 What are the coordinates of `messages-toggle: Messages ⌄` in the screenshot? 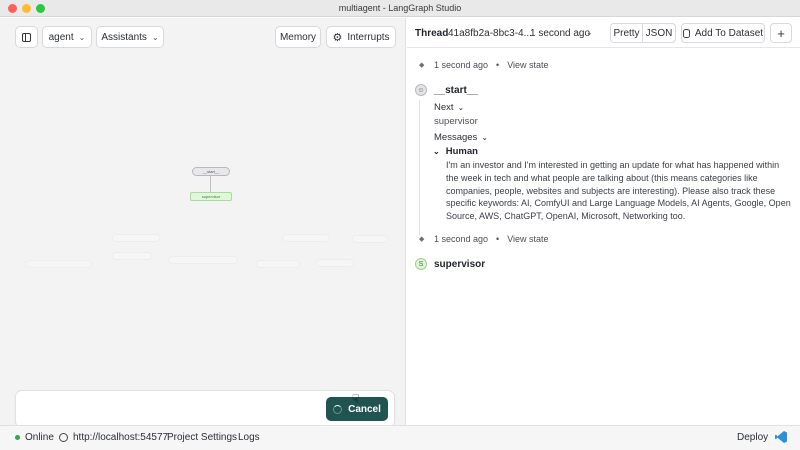 It's located at (461, 137).